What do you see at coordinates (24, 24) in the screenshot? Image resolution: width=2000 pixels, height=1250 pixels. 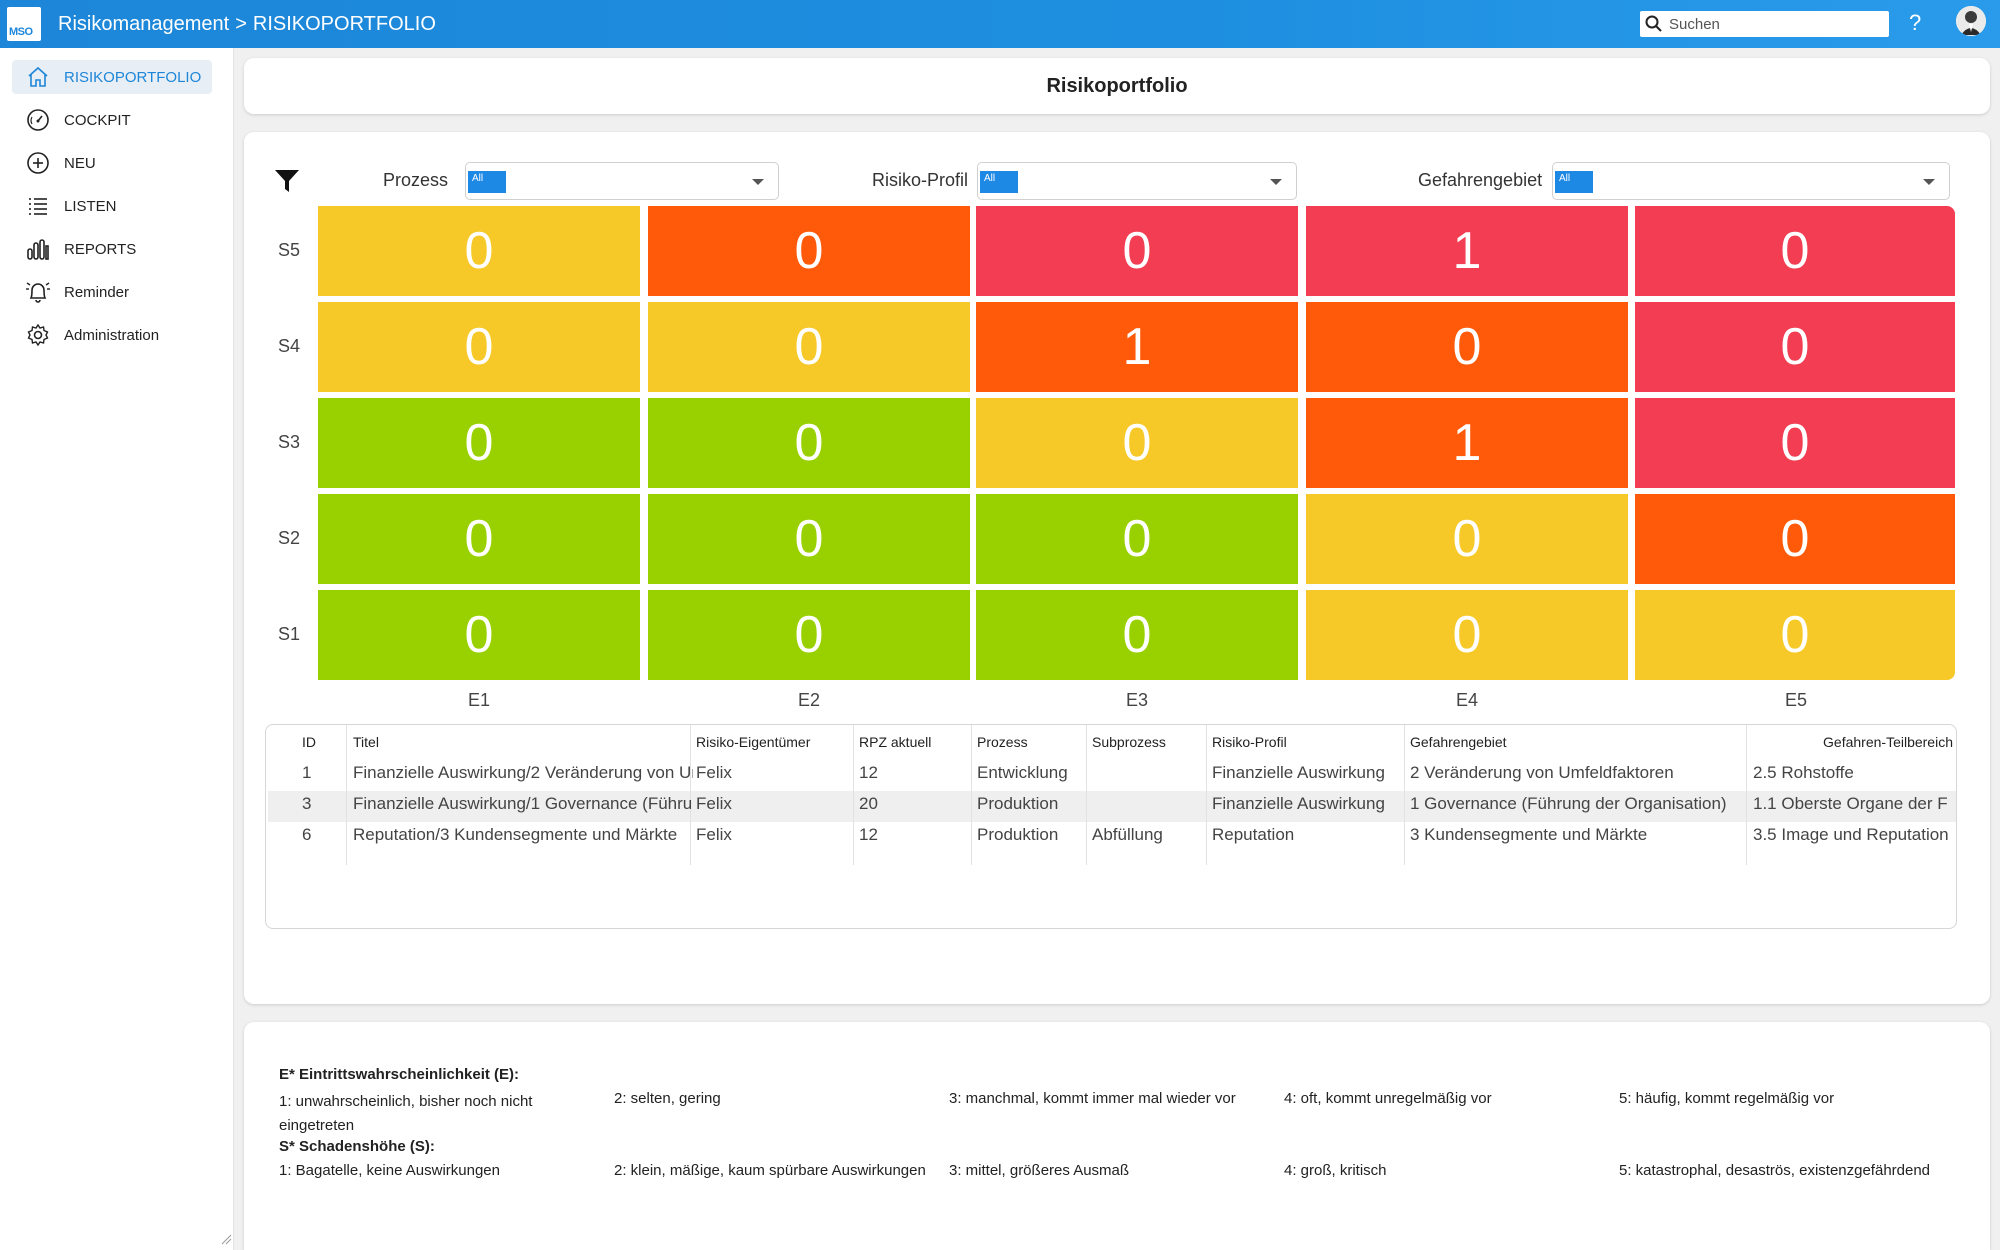 I see `app-logo: MSO` at bounding box center [24, 24].